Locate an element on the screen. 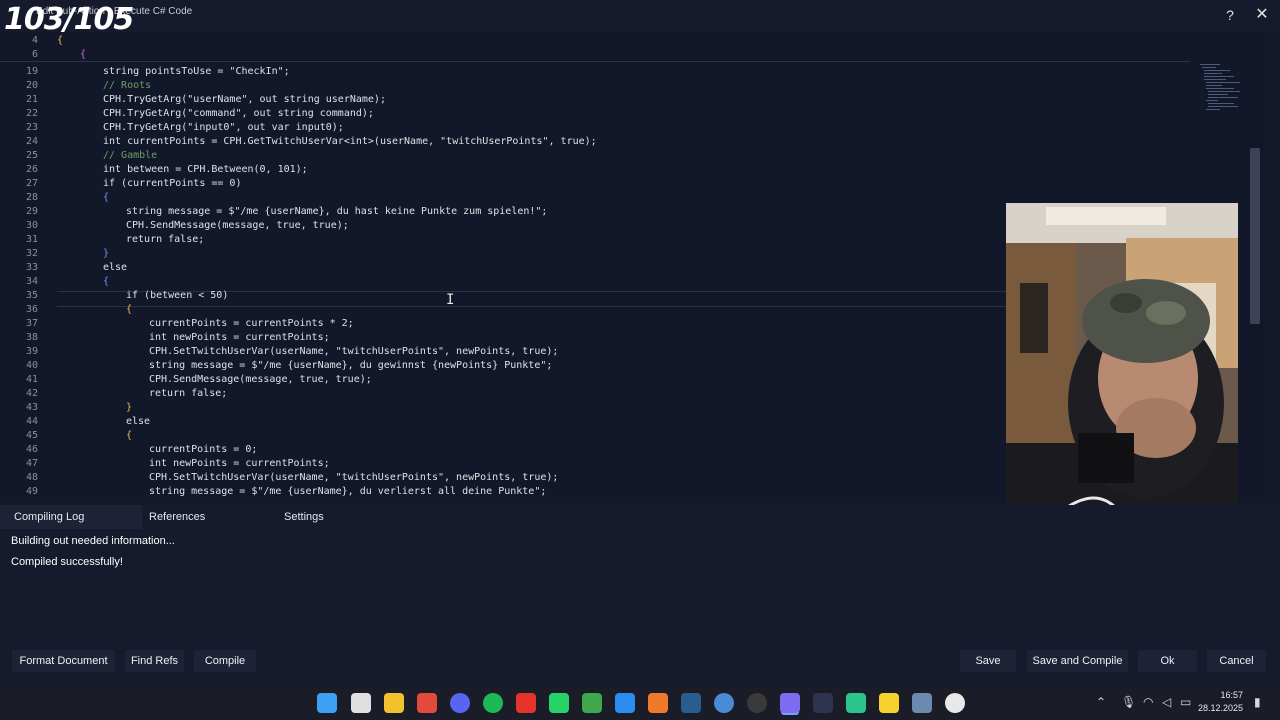 The image size is (1280, 720). sticky-notes-icon is located at coordinates (889, 703).